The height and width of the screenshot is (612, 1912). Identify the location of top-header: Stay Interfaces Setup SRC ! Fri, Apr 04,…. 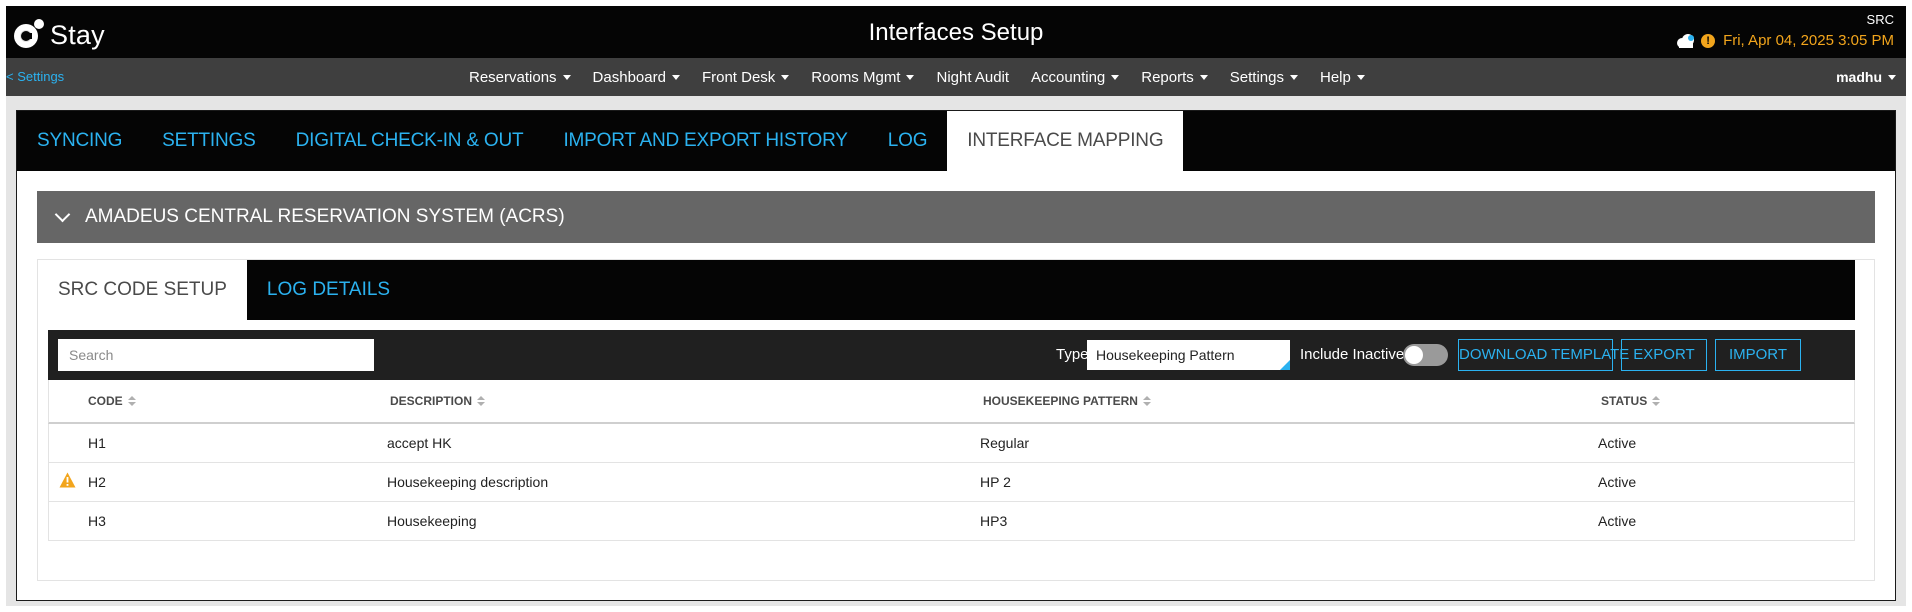
(956, 32).